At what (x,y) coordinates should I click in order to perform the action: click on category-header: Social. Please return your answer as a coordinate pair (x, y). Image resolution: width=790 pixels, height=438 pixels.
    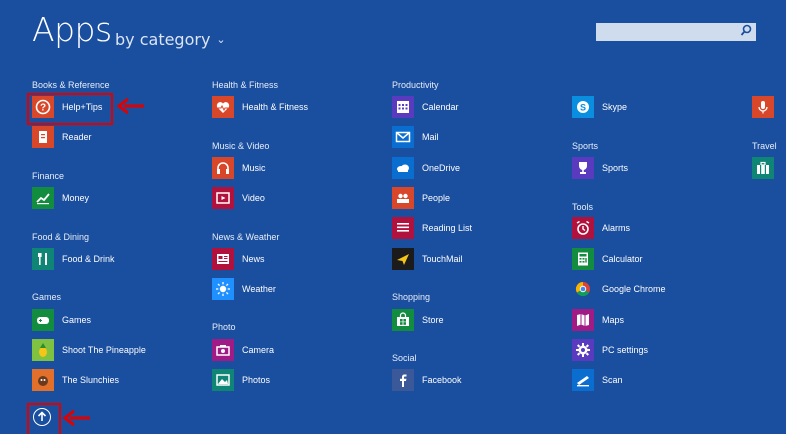
    Looking at the image, I should click on (404, 358).